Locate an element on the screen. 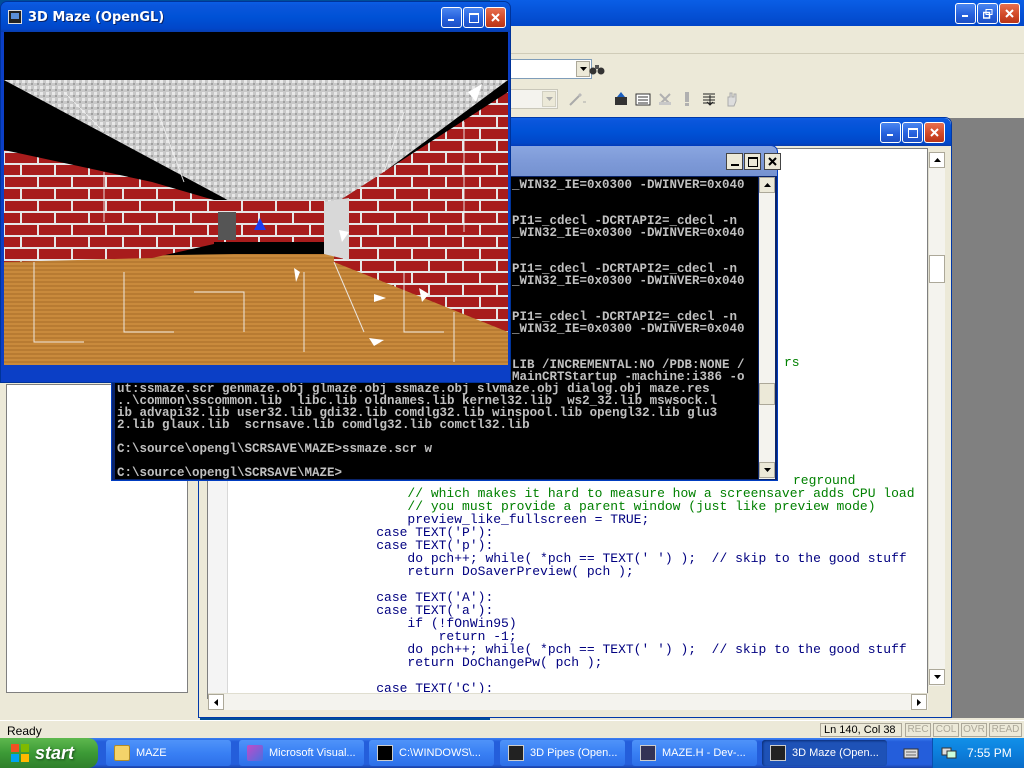 This screenshot has height=768, width=1024. maze-maximize-button is located at coordinates (473, 17).